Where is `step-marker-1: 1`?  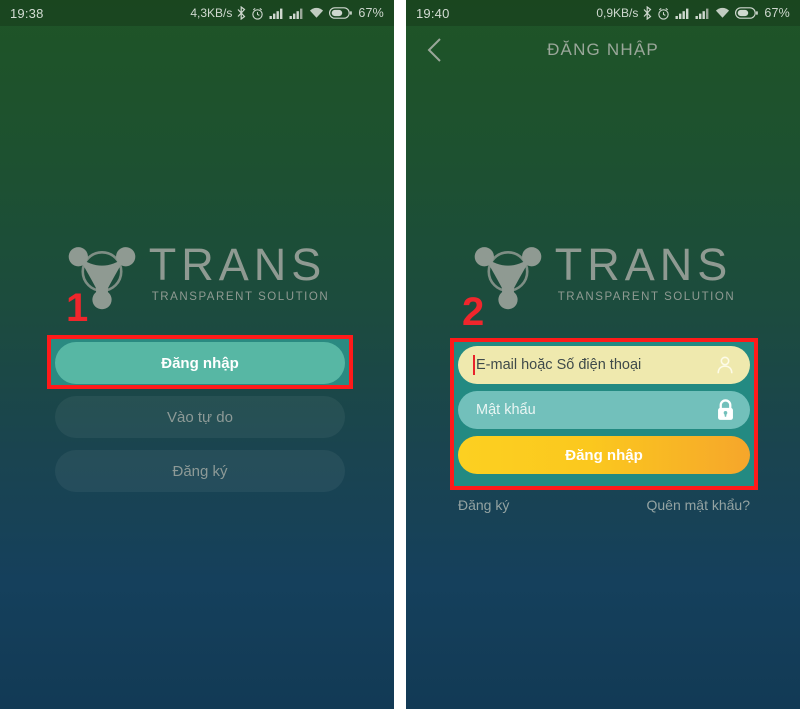 step-marker-1: 1 is located at coordinates (77, 308).